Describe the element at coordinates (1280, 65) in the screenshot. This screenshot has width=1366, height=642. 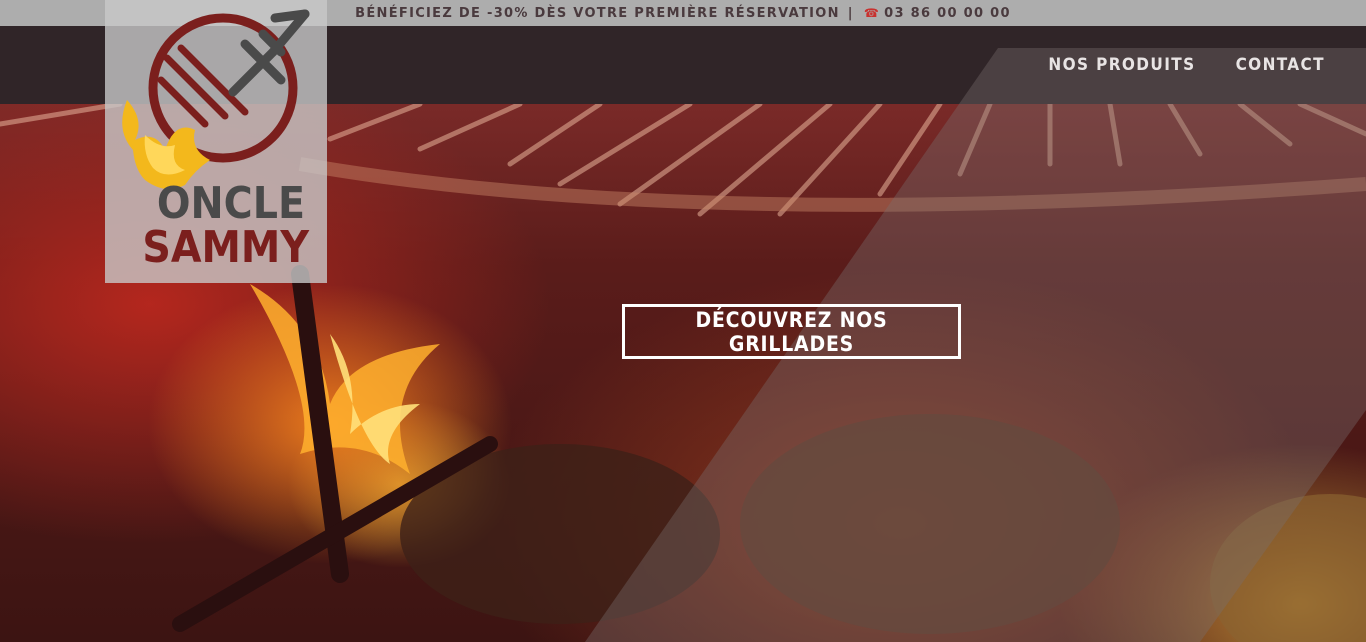
I see `nav-link-contact: CONTACT` at that location.